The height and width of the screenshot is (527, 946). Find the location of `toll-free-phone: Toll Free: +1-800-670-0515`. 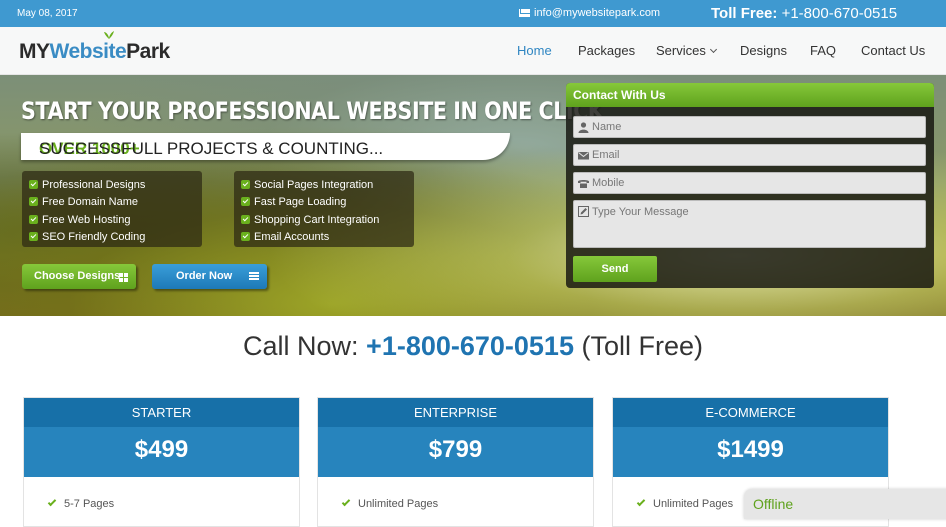

toll-free-phone: Toll Free: +1-800-670-0515 is located at coordinates (804, 13).